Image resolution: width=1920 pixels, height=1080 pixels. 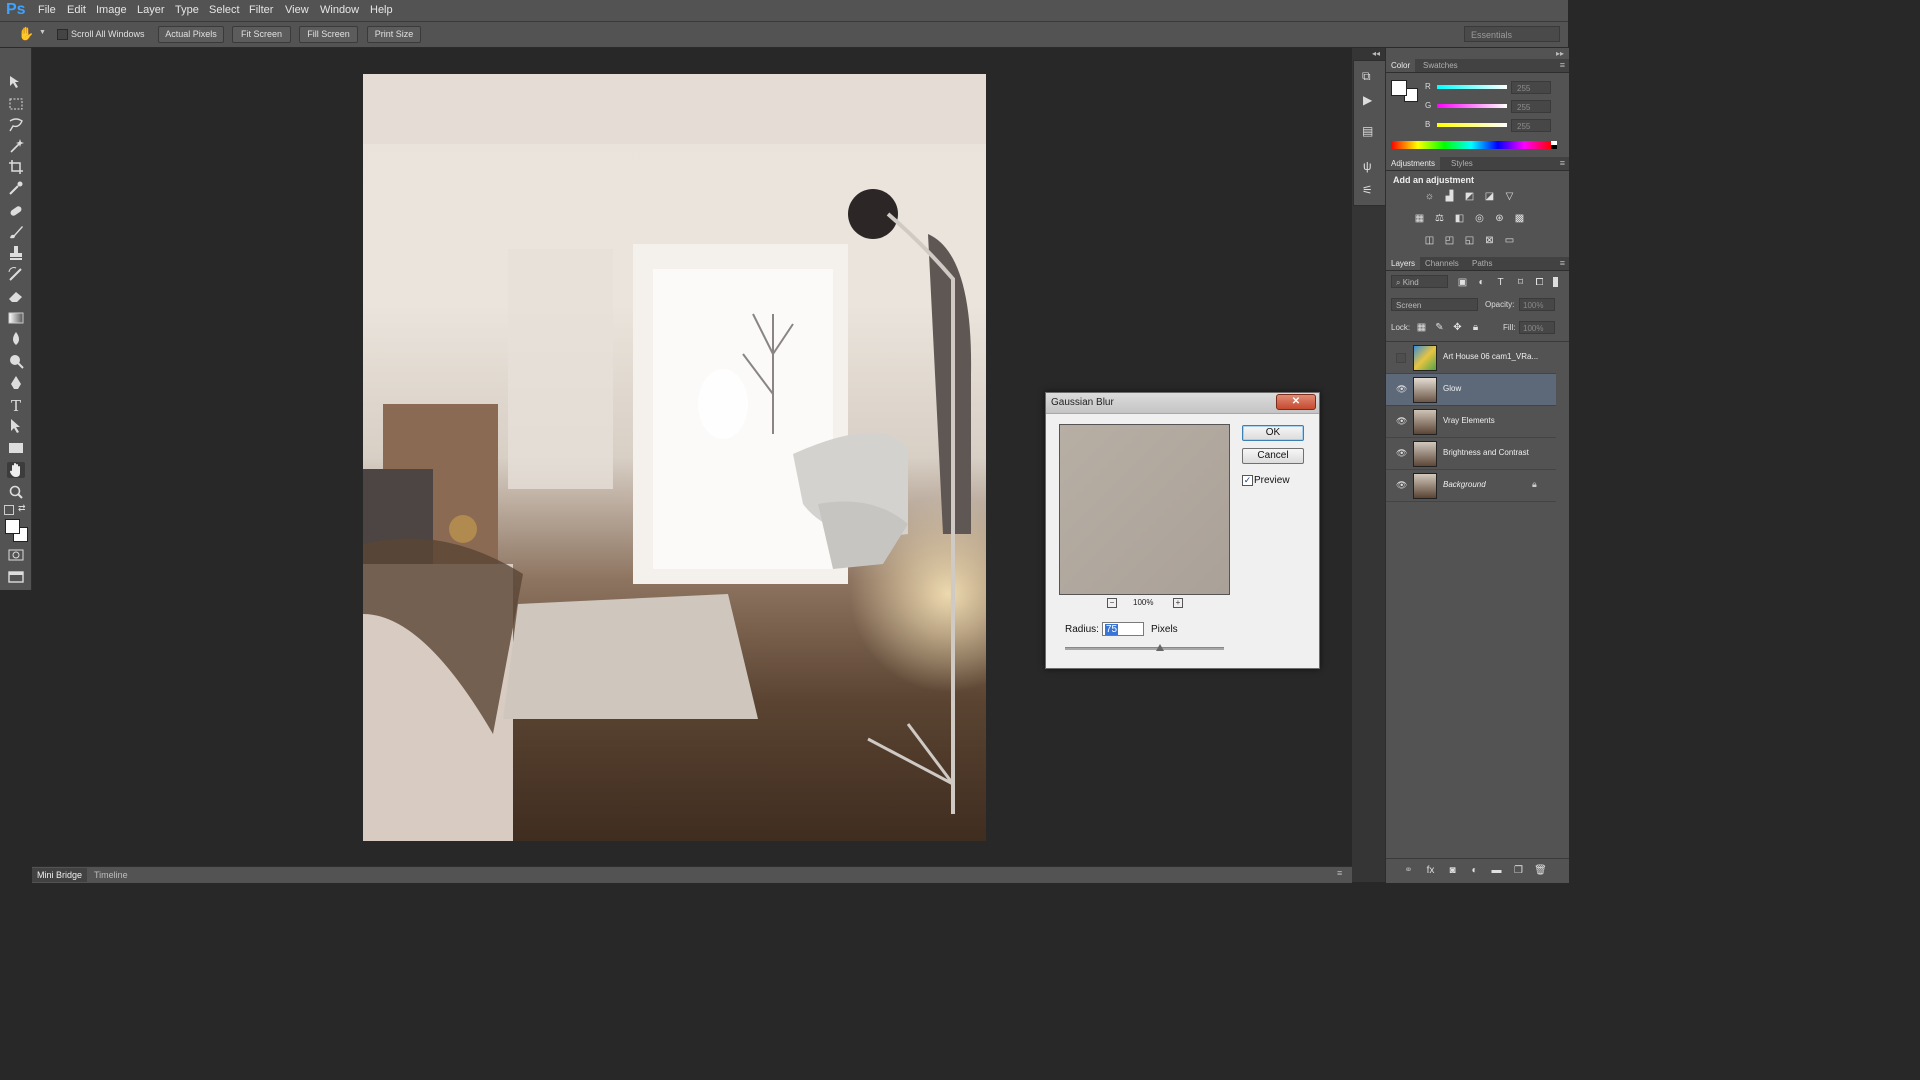 What do you see at coordinates (1429, 196) in the screenshot?
I see `brightness-contrast-icon: ☼` at bounding box center [1429, 196].